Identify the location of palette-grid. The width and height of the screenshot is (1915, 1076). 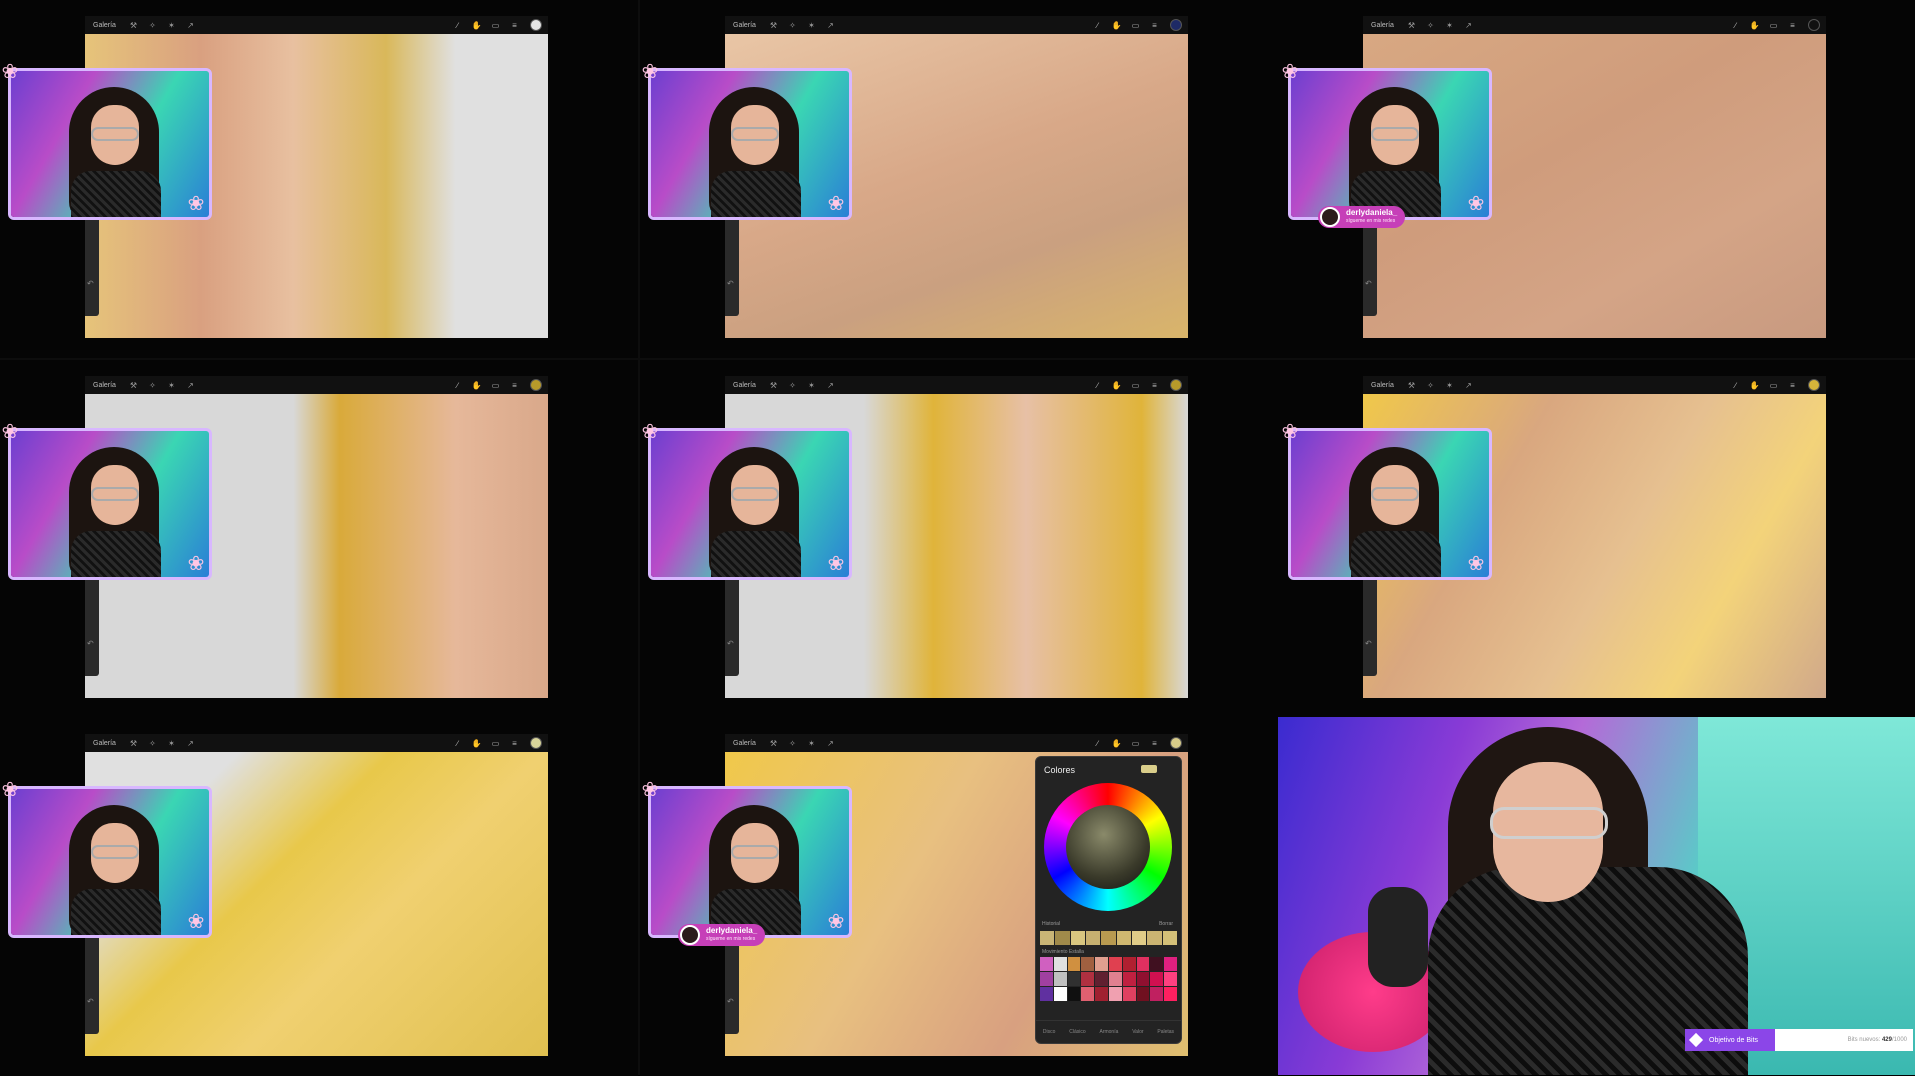
(1108, 979).